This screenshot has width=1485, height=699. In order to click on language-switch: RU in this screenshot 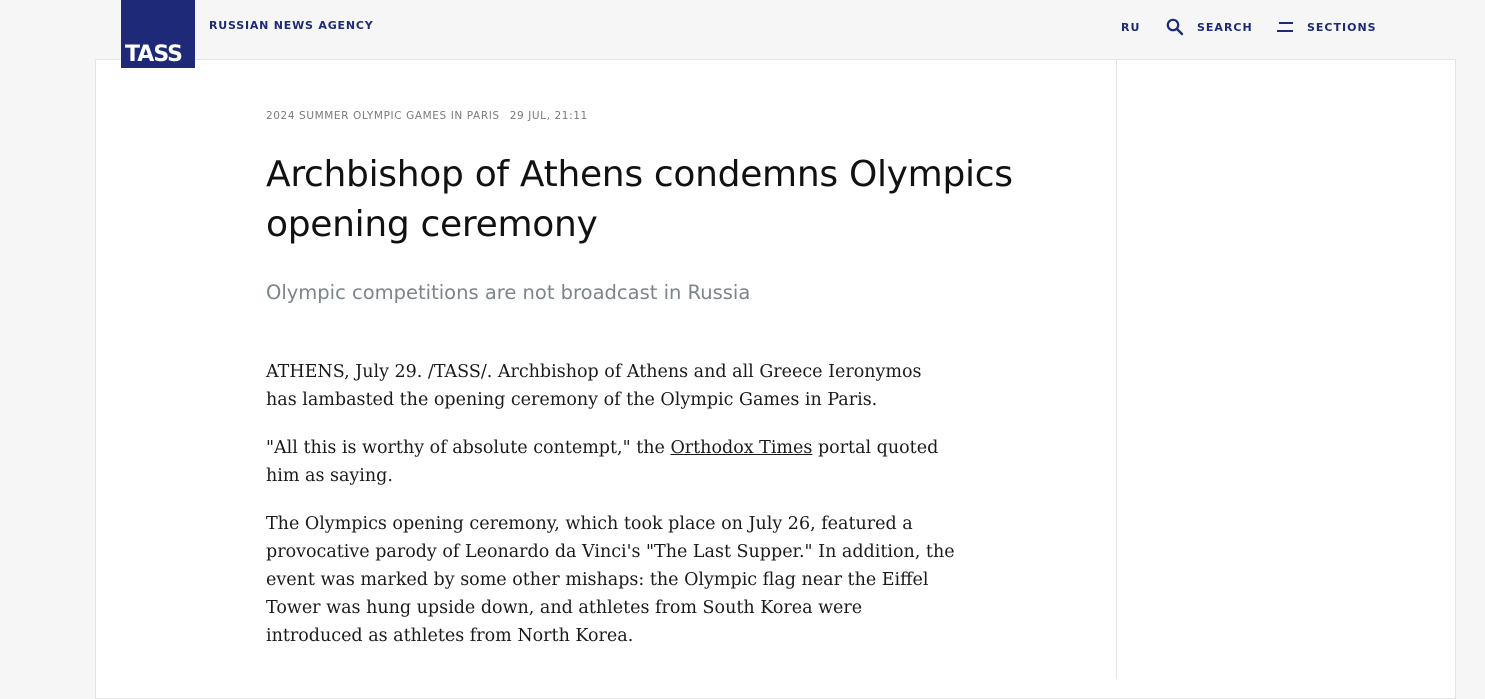, I will do `click(1130, 27)`.